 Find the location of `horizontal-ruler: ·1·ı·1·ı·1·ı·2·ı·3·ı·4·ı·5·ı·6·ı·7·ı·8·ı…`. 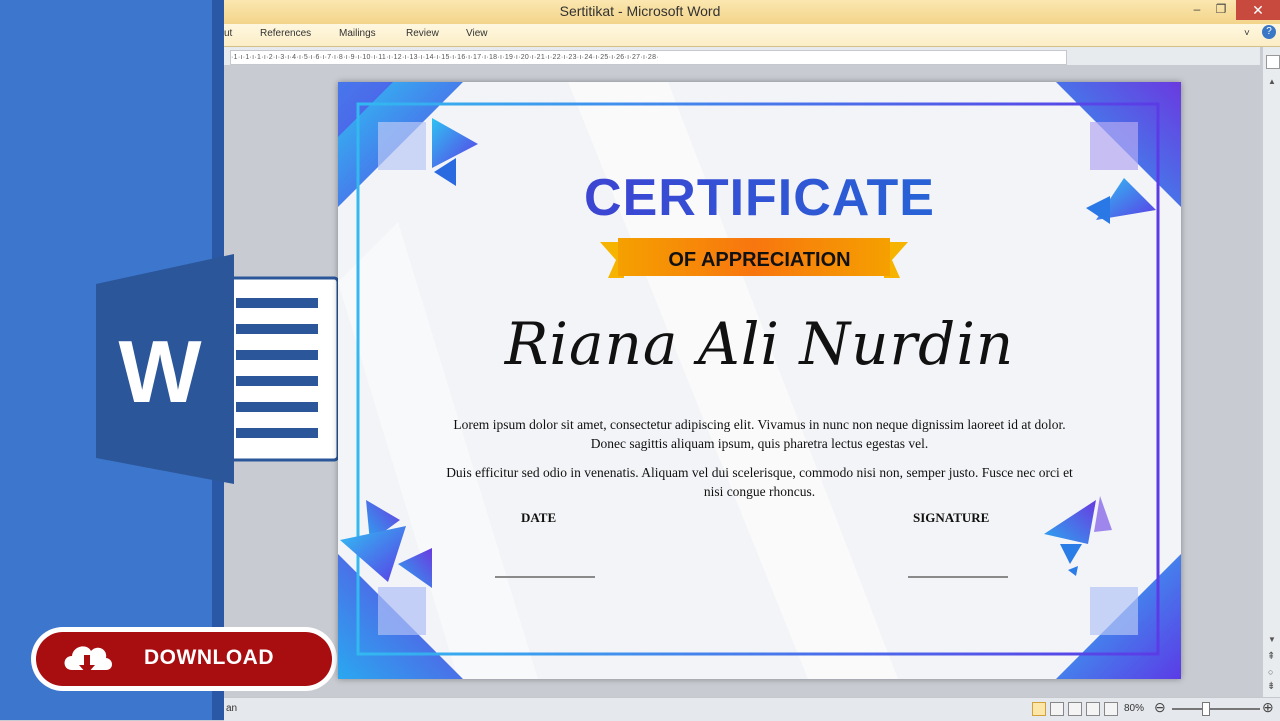

horizontal-ruler: ·1·ı·1·ı·1·ı·2·ı·3·ı·4·ı·5·ı·6·ı·7·ı·8·ı… is located at coordinates (648, 57).